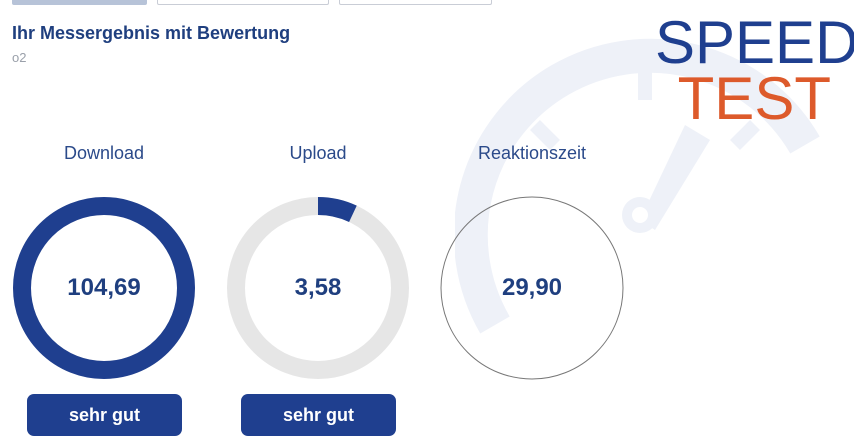  What do you see at coordinates (151, 33) in the screenshot?
I see `page-title: Ihr Messergebnis mit Bewertung` at bounding box center [151, 33].